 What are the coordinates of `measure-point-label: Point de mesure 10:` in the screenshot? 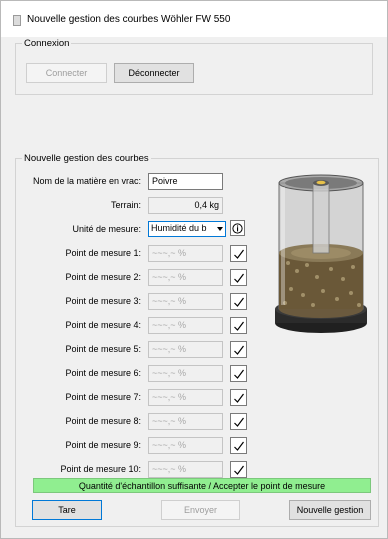 It's located at (100, 469).